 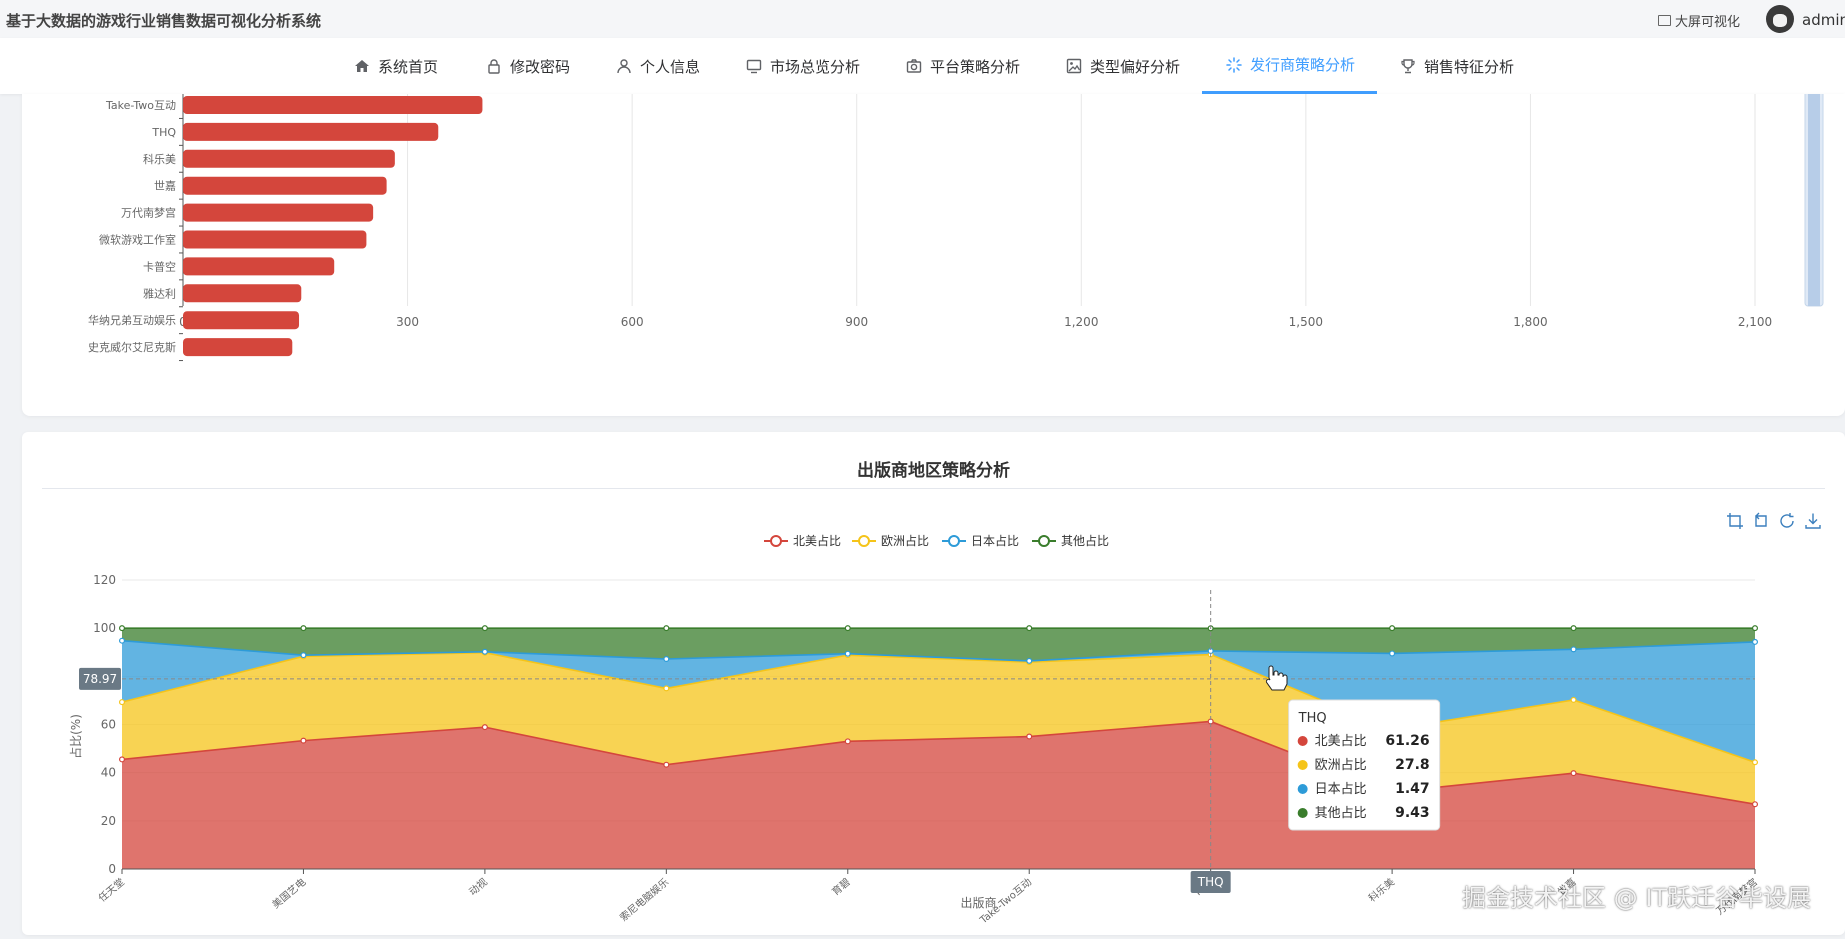 What do you see at coordinates (933, 488) in the screenshot?
I see `title-divider` at bounding box center [933, 488].